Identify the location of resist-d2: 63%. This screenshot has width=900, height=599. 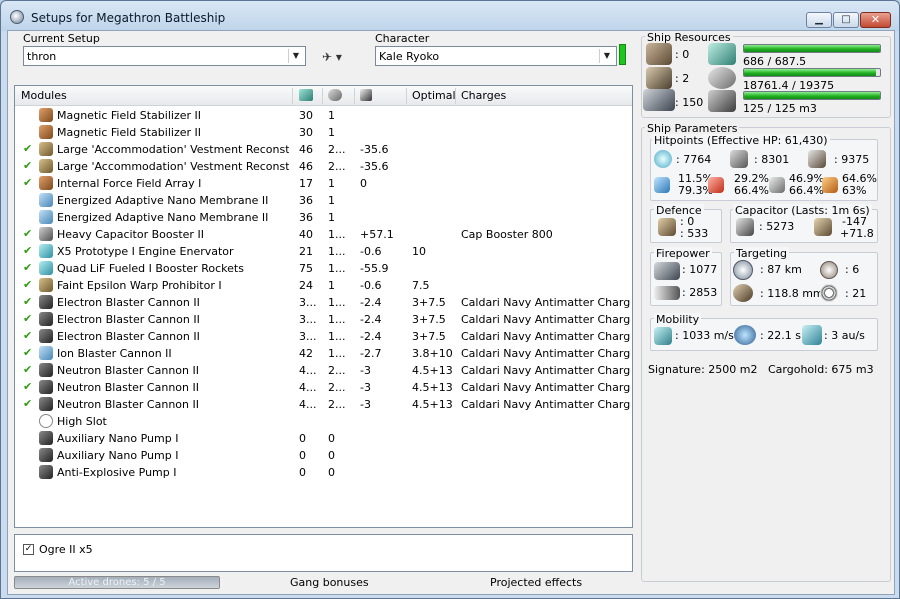
(854, 190).